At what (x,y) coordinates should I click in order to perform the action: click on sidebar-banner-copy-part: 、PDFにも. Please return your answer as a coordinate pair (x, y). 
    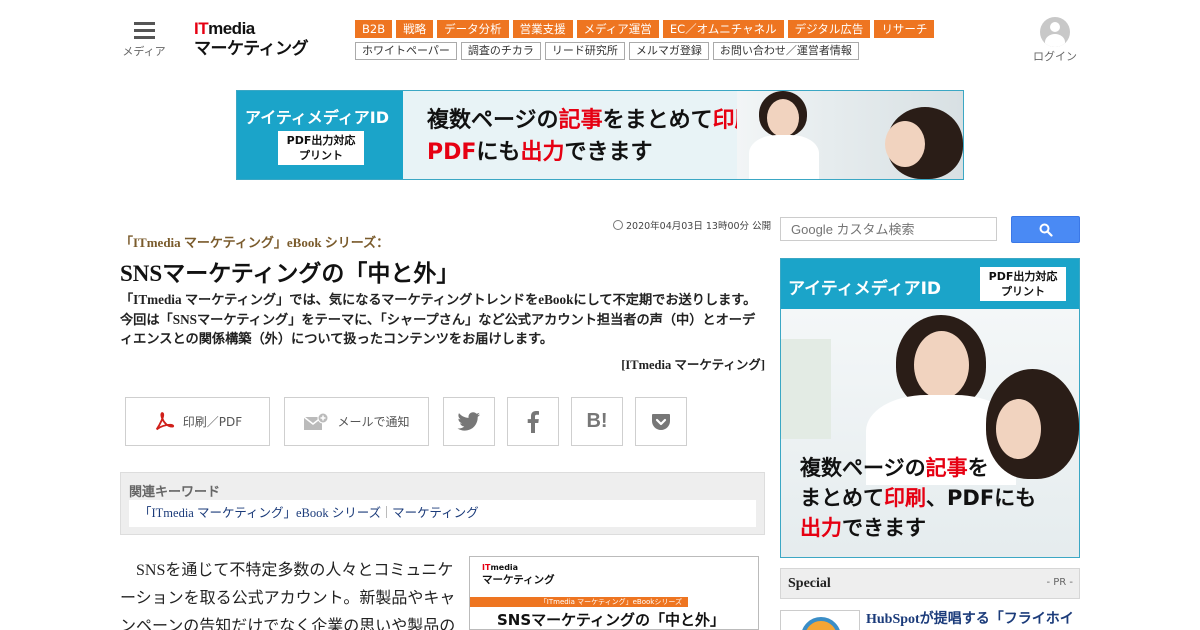
    Looking at the image, I should click on (981, 498).